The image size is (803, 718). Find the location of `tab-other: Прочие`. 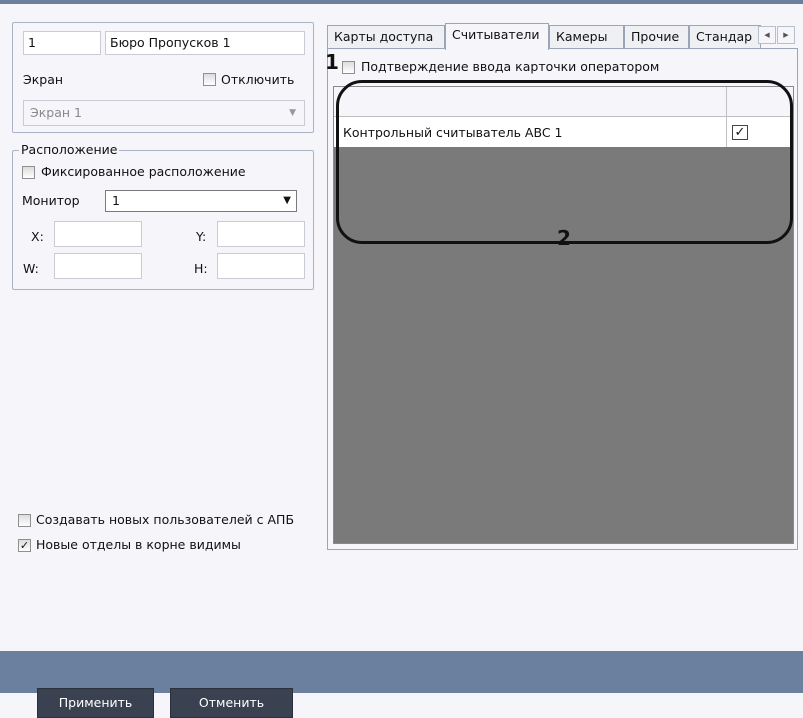

tab-other: Прочие is located at coordinates (656, 37).